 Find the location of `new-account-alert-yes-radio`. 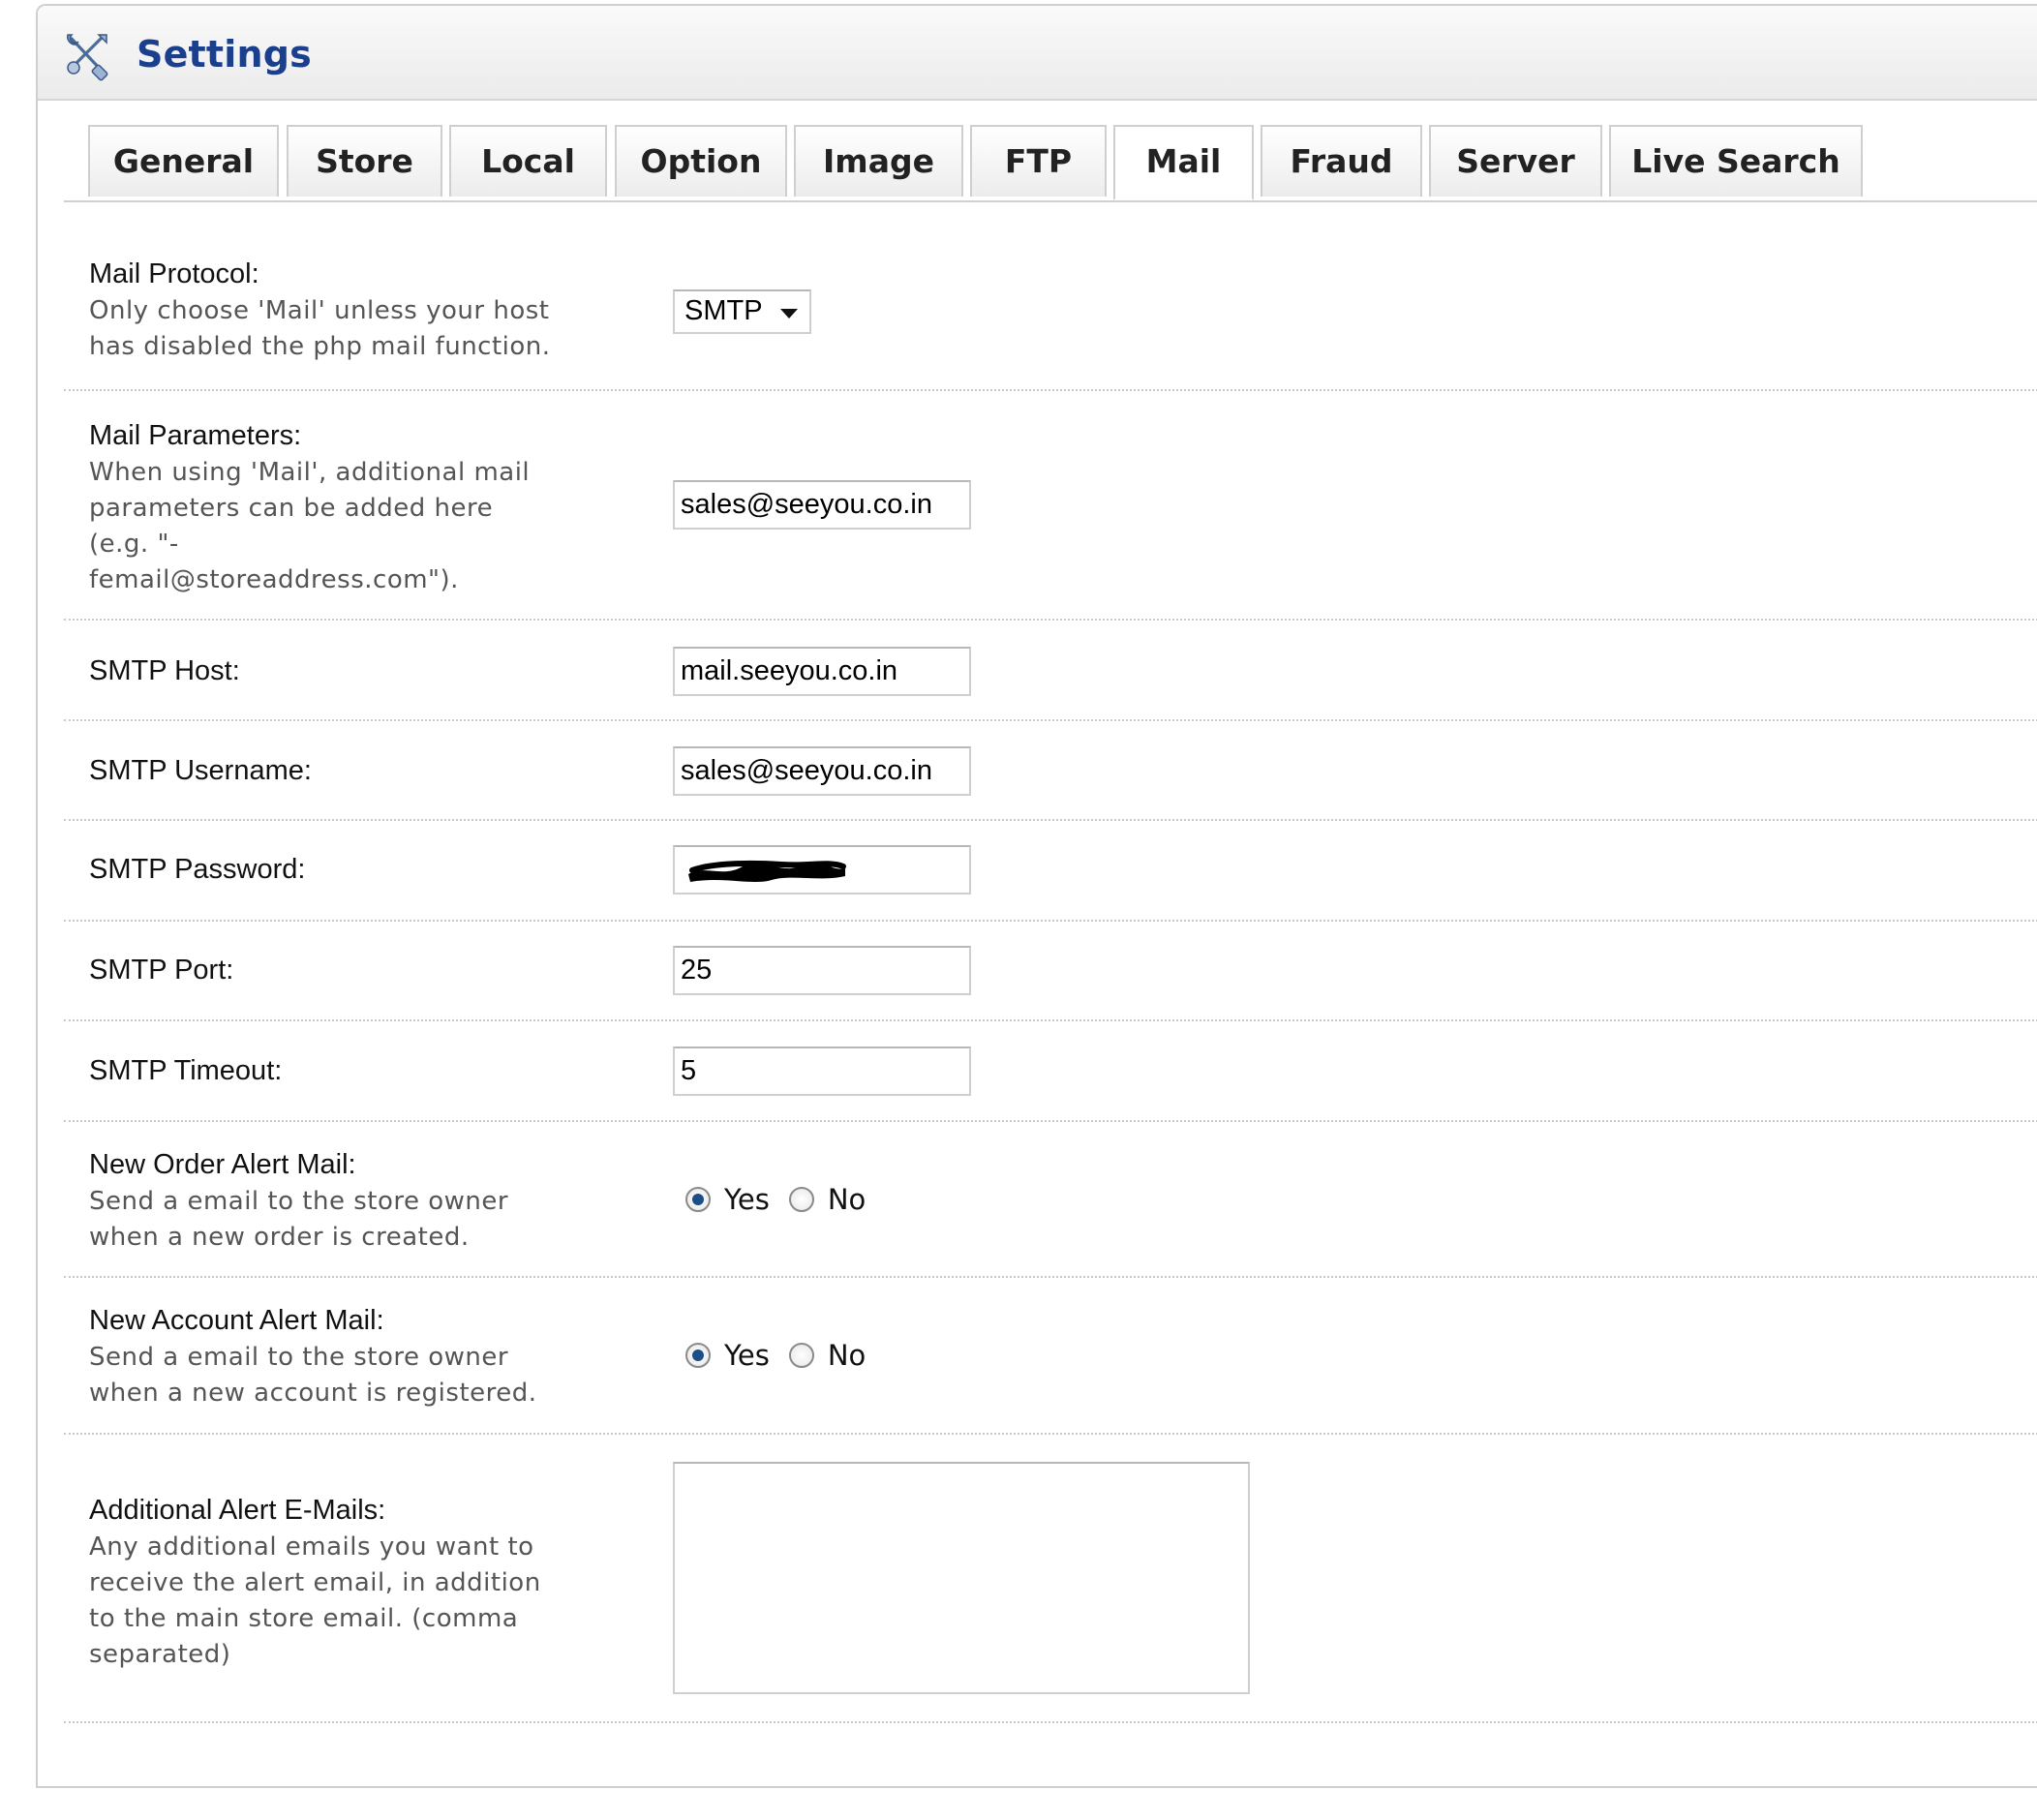

new-account-alert-yes-radio is located at coordinates (698, 1356).